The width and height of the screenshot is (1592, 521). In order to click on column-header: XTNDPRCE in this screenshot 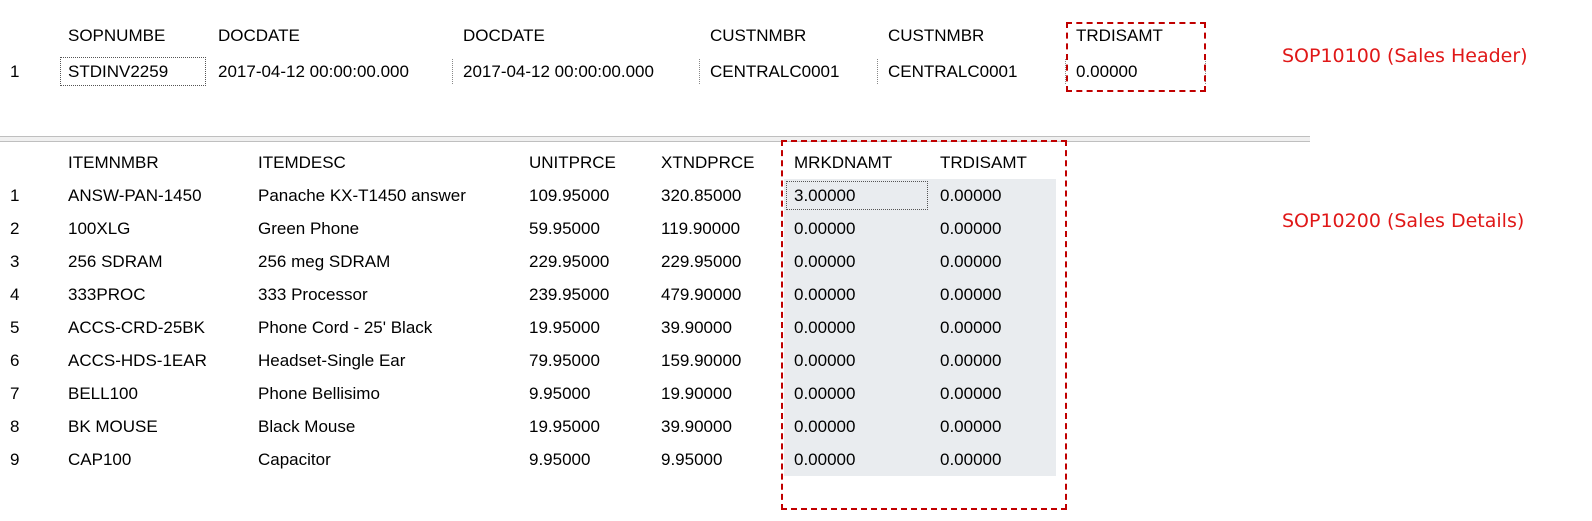, I will do `click(717, 162)`.